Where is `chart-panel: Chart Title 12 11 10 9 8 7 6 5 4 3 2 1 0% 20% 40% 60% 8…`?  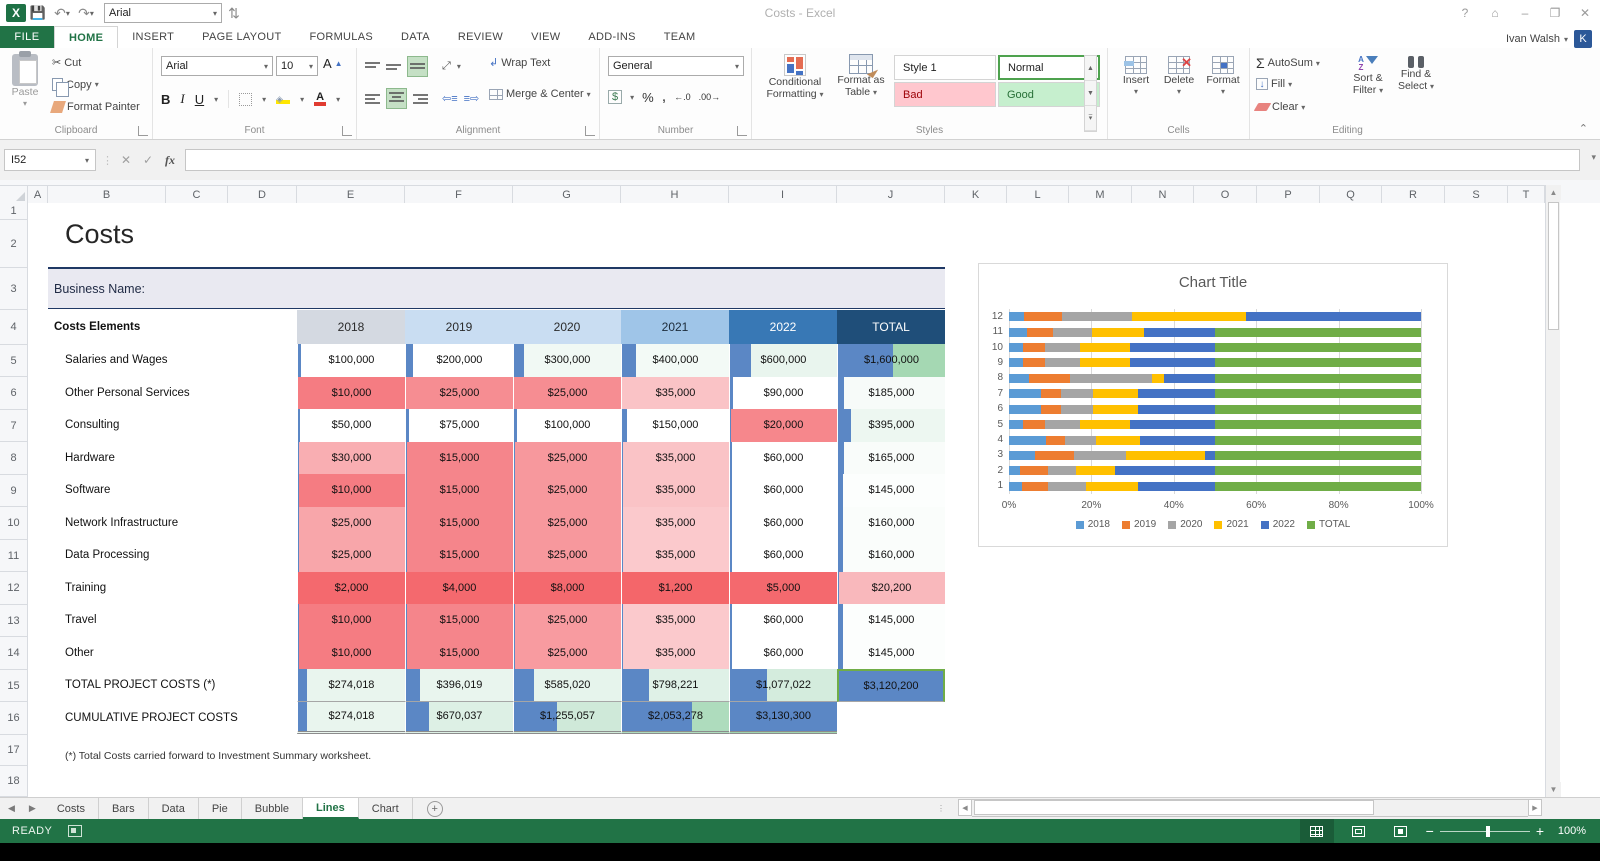 chart-panel: Chart Title 12 11 10 9 8 7 6 5 4 3 2 1 0% 20% 40% 60% 8… is located at coordinates (1213, 405).